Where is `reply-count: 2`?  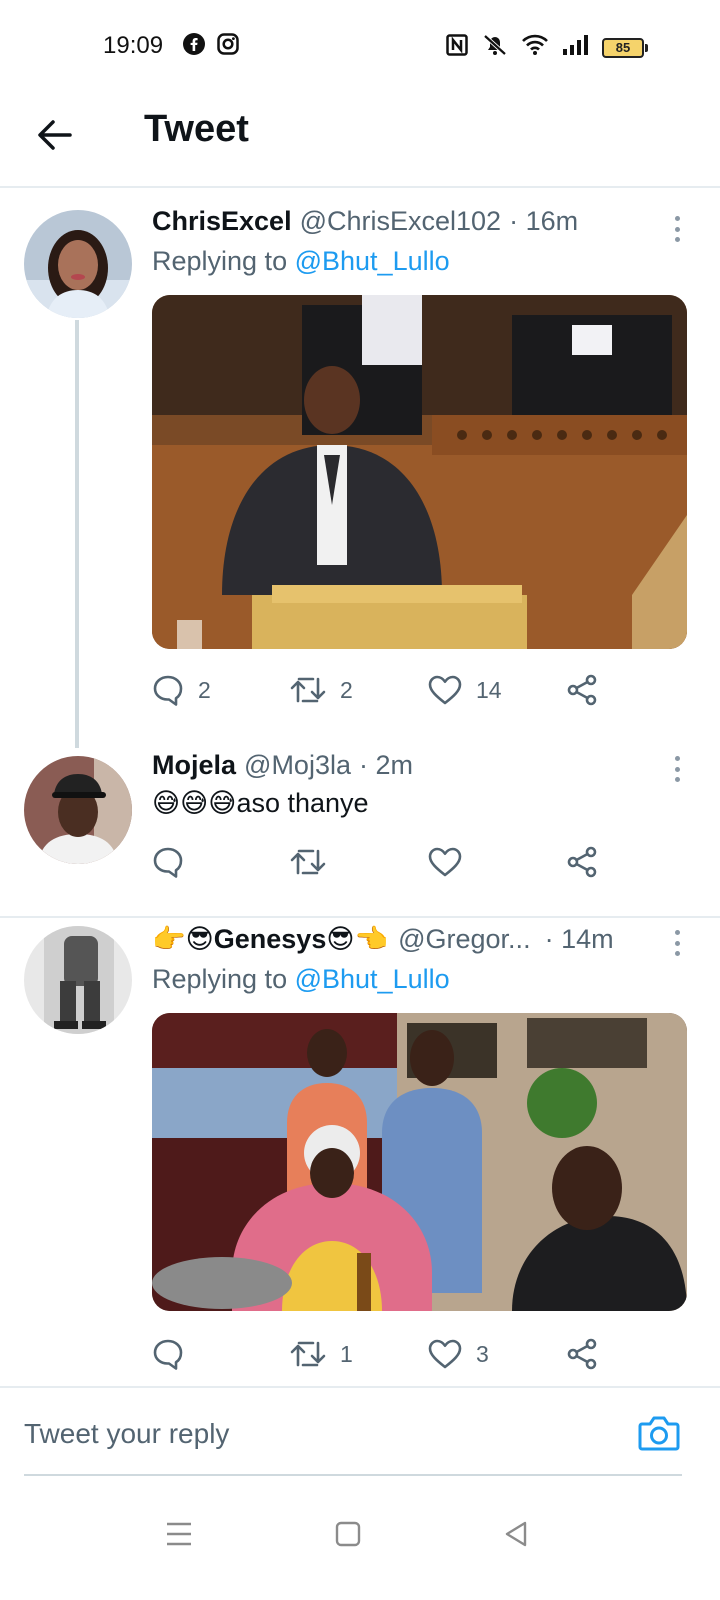
reply-count: 2 is located at coordinates (204, 689).